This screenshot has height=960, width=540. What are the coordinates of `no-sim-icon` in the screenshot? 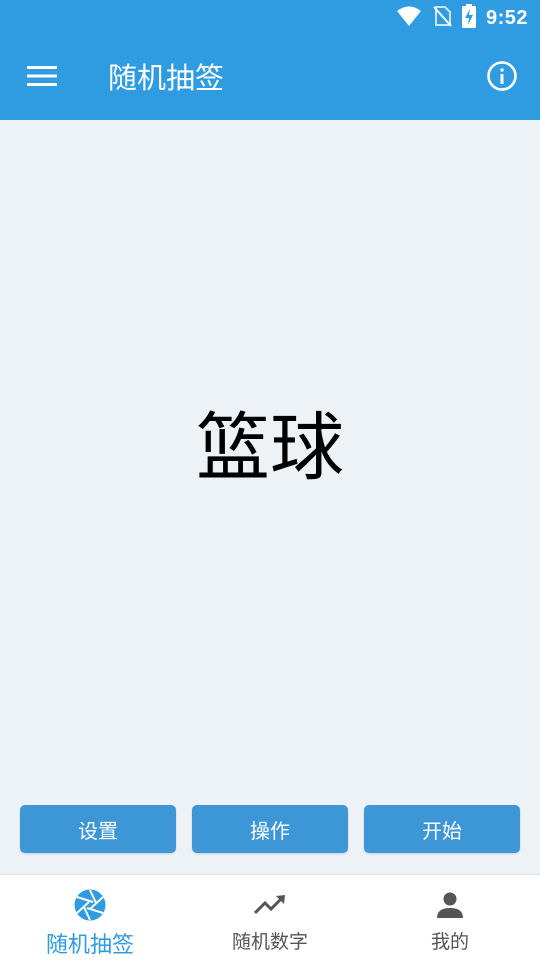 It's located at (442, 18).